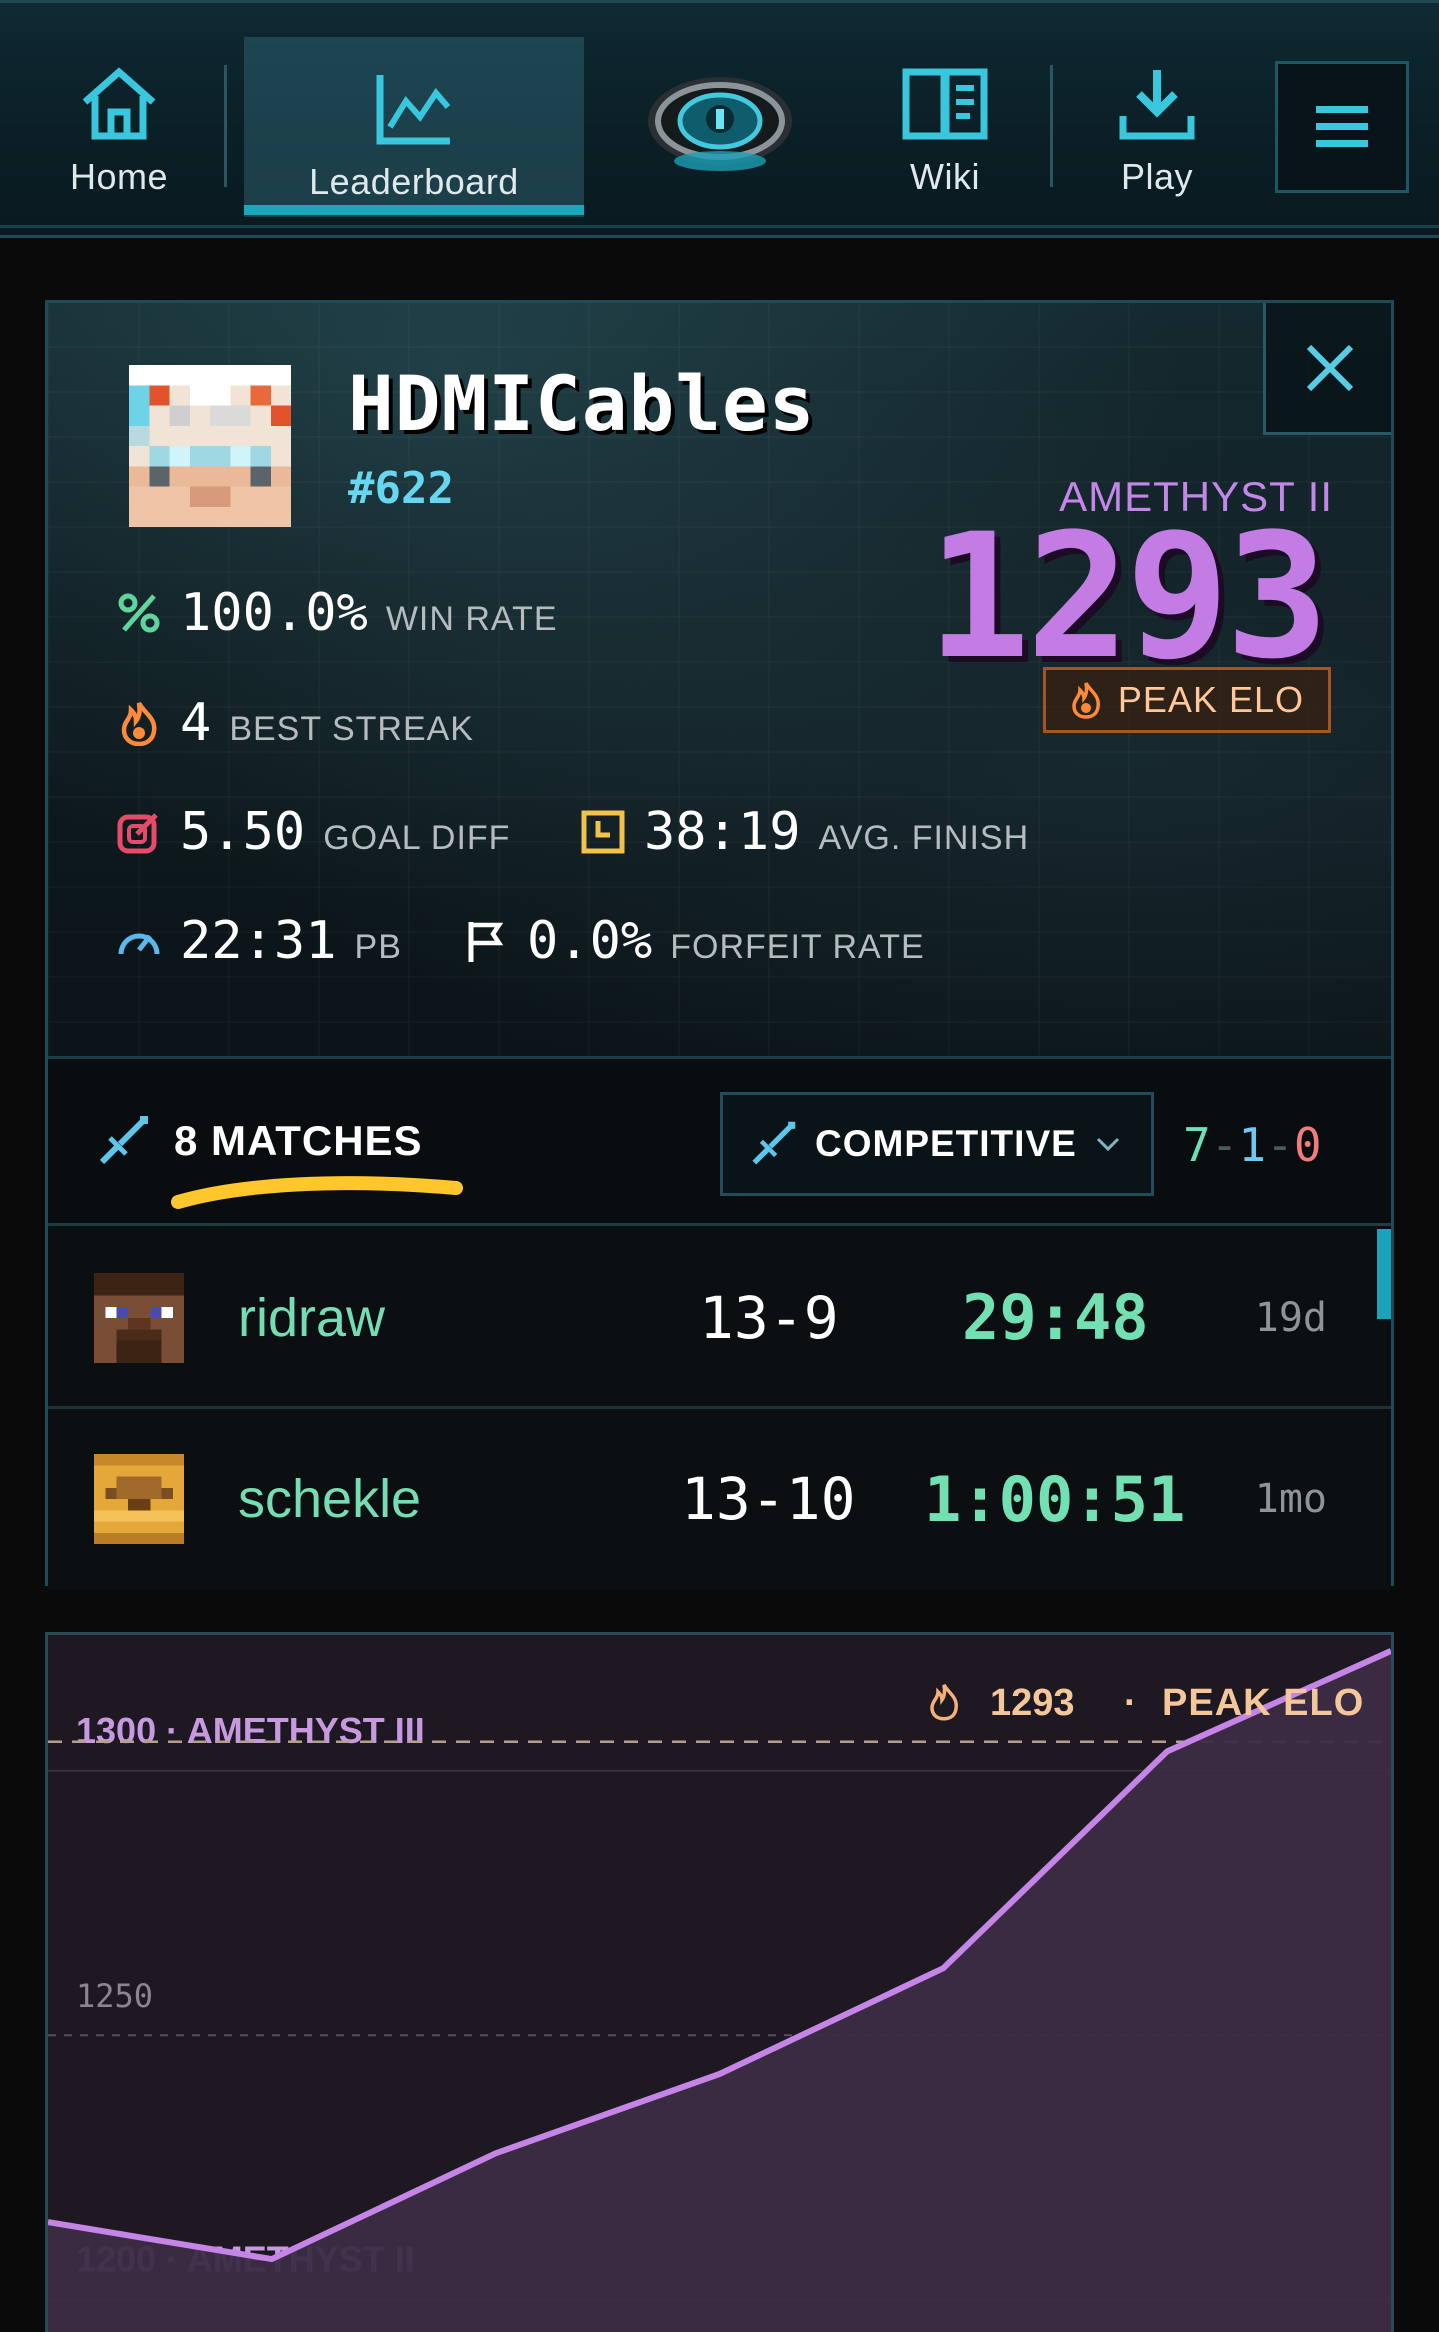  What do you see at coordinates (720, 123) in the screenshot?
I see `eye-logo` at bounding box center [720, 123].